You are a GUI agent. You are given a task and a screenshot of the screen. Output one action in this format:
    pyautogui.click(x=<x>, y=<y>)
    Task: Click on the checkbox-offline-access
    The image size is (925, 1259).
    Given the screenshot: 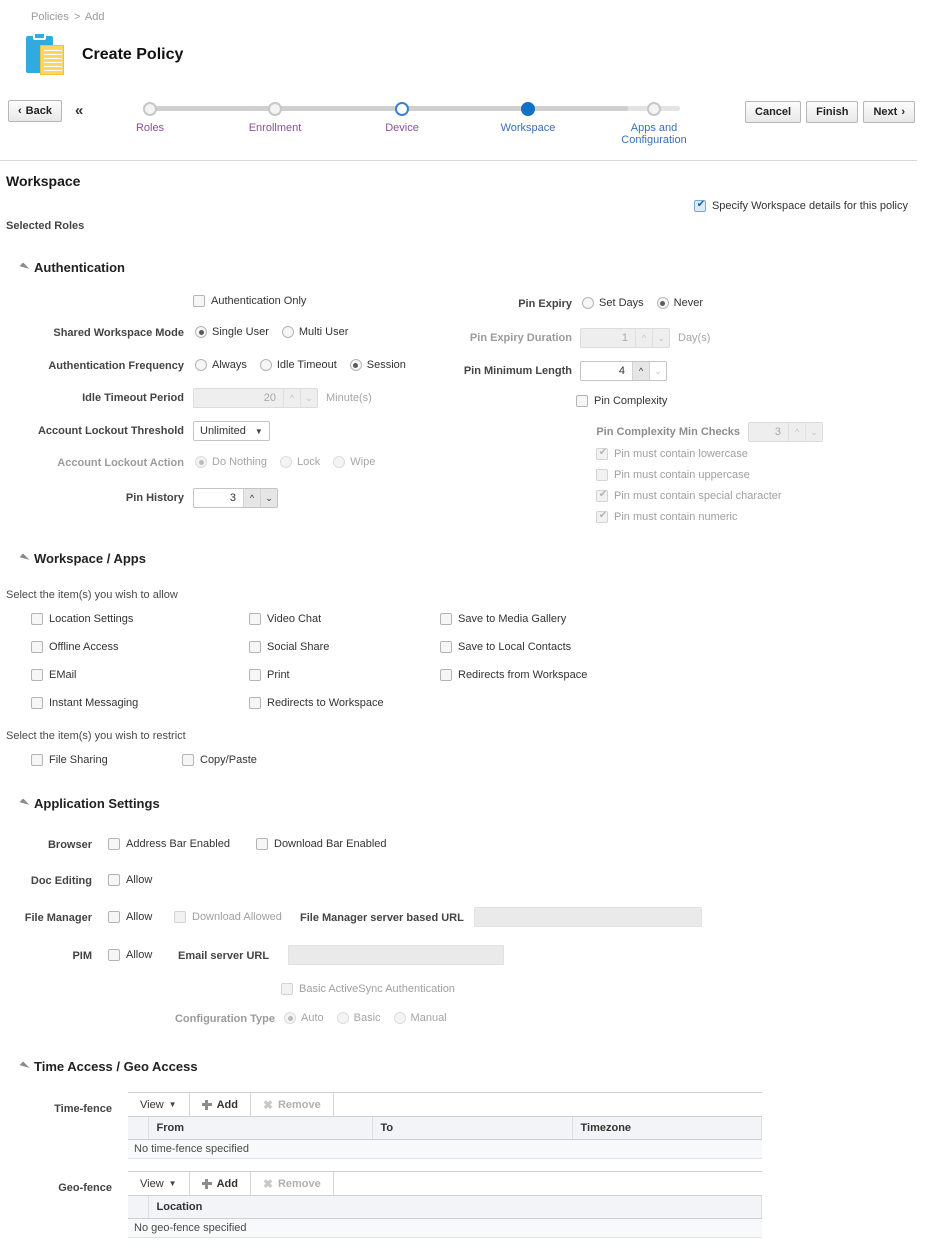 What is the action you would take?
    pyautogui.click(x=37, y=647)
    